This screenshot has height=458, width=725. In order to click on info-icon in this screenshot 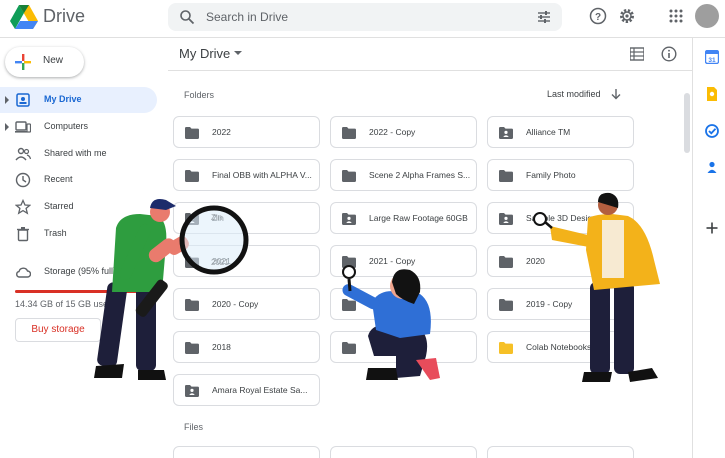, I will do `click(669, 54)`.